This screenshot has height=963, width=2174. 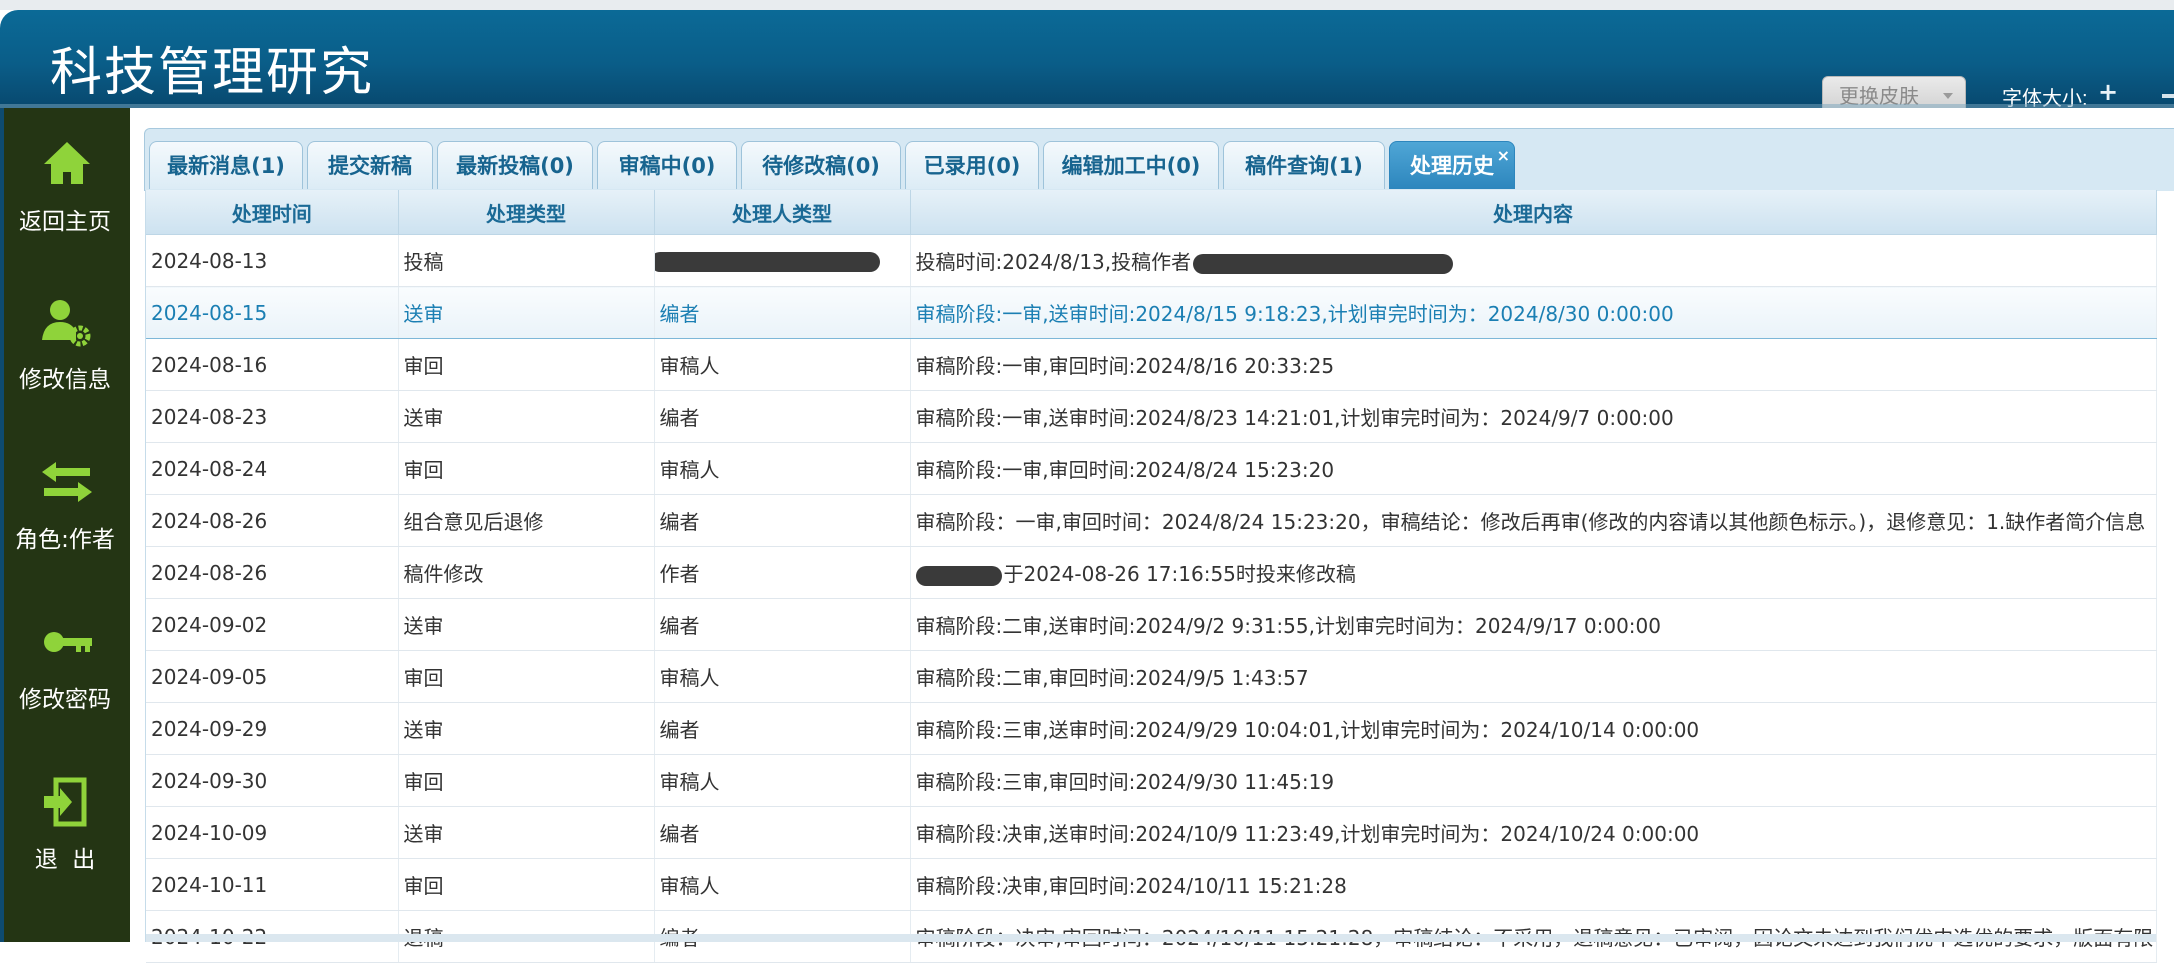 What do you see at coordinates (1533, 884) in the screenshot?
I see `cell-content: 审稿阶段:决审,审回时间:2024/10/11 15:21:28` at bounding box center [1533, 884].